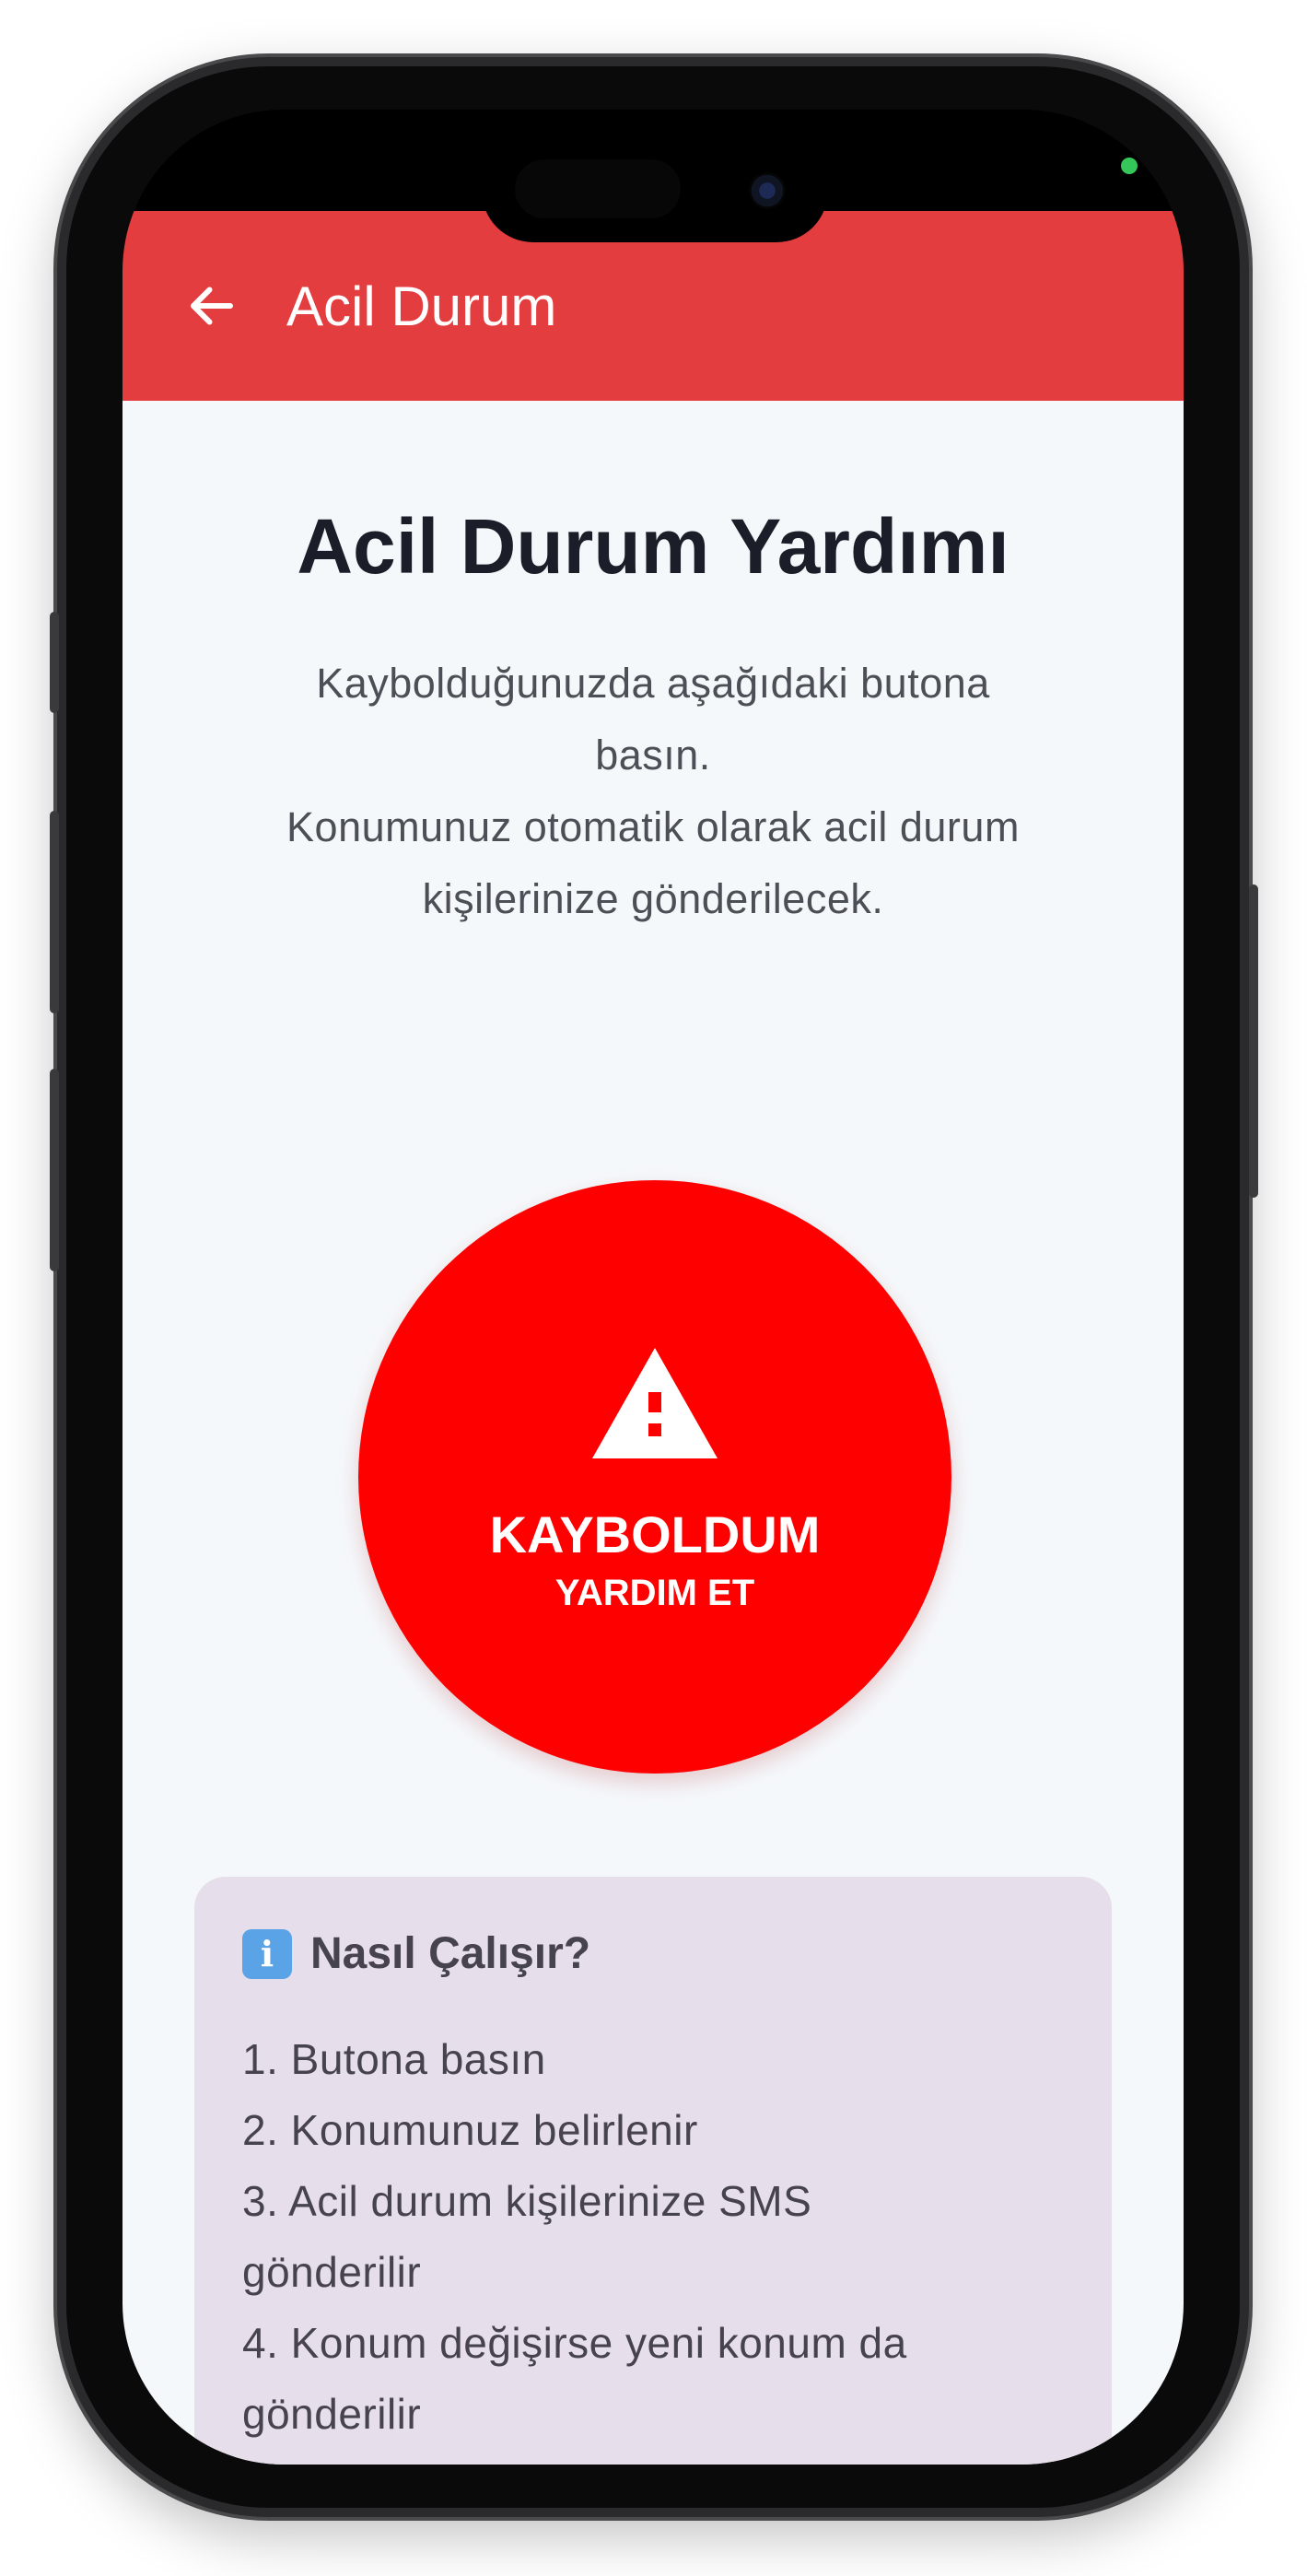 This screenshot has height=2576, width=1307. I want to click on list-item: 1. Butona basın, so click(394, 2059).